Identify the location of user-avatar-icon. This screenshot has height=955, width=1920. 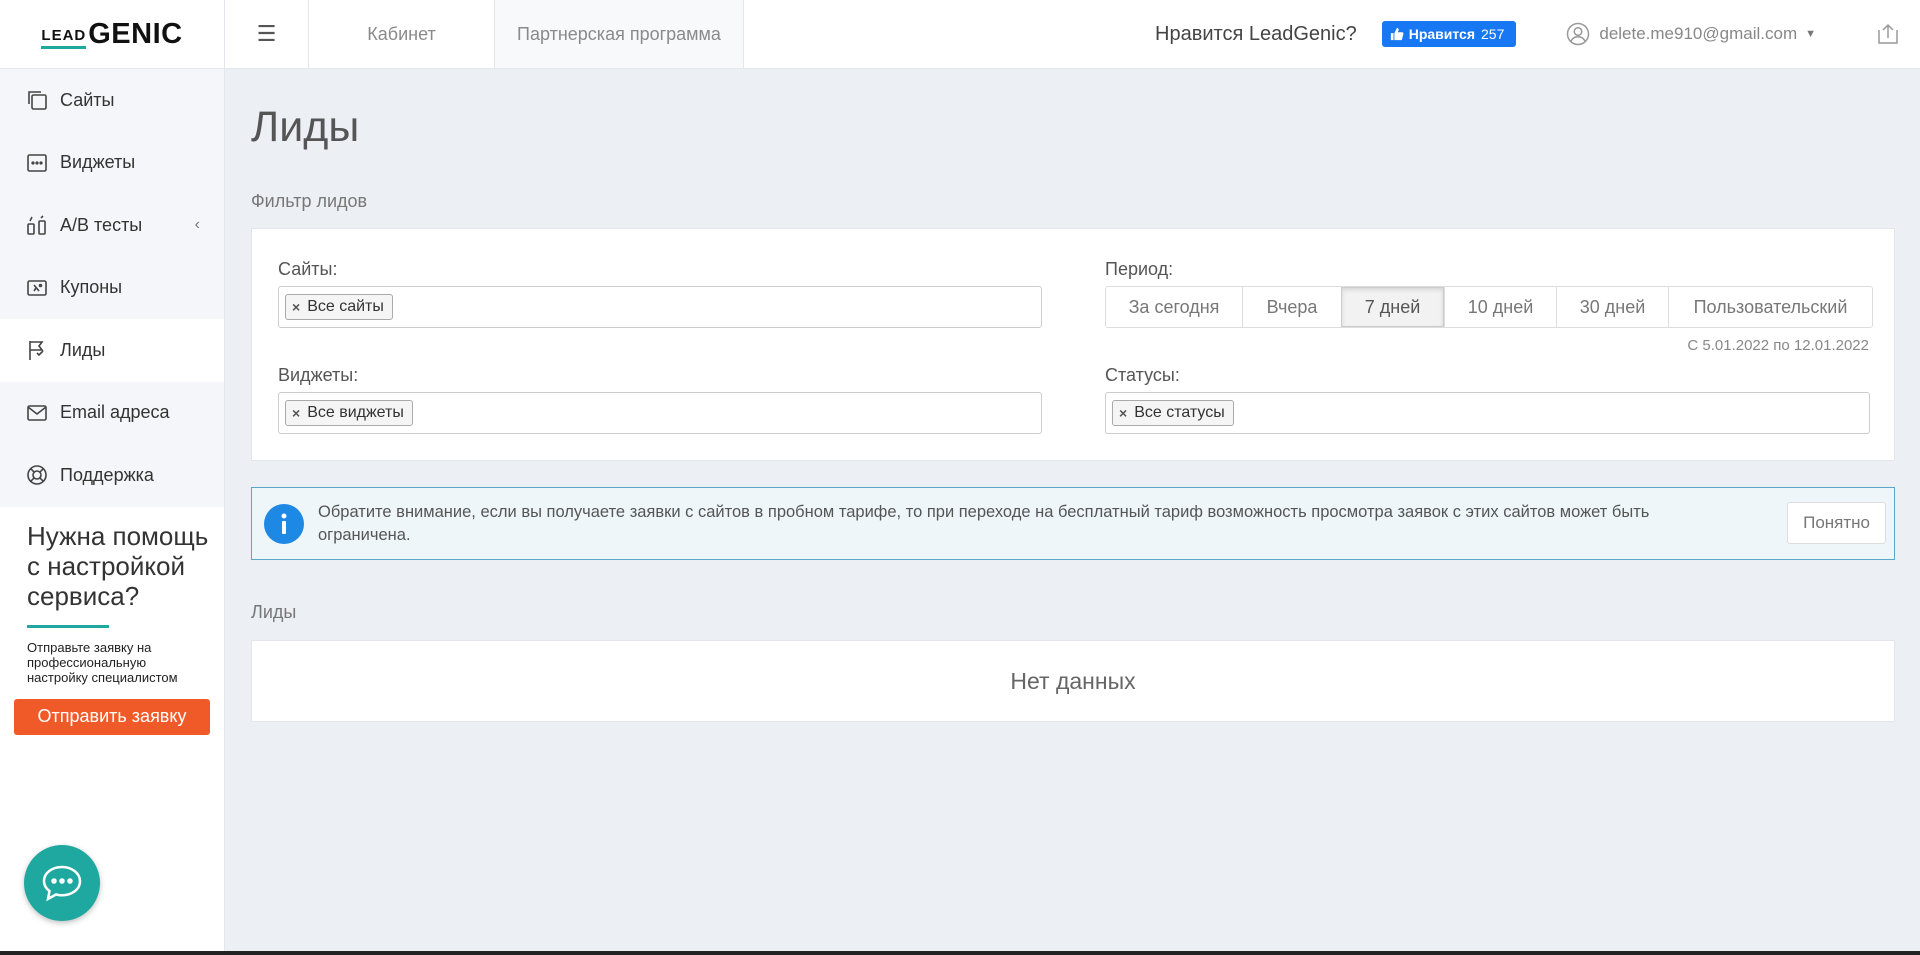
(1578, 34).